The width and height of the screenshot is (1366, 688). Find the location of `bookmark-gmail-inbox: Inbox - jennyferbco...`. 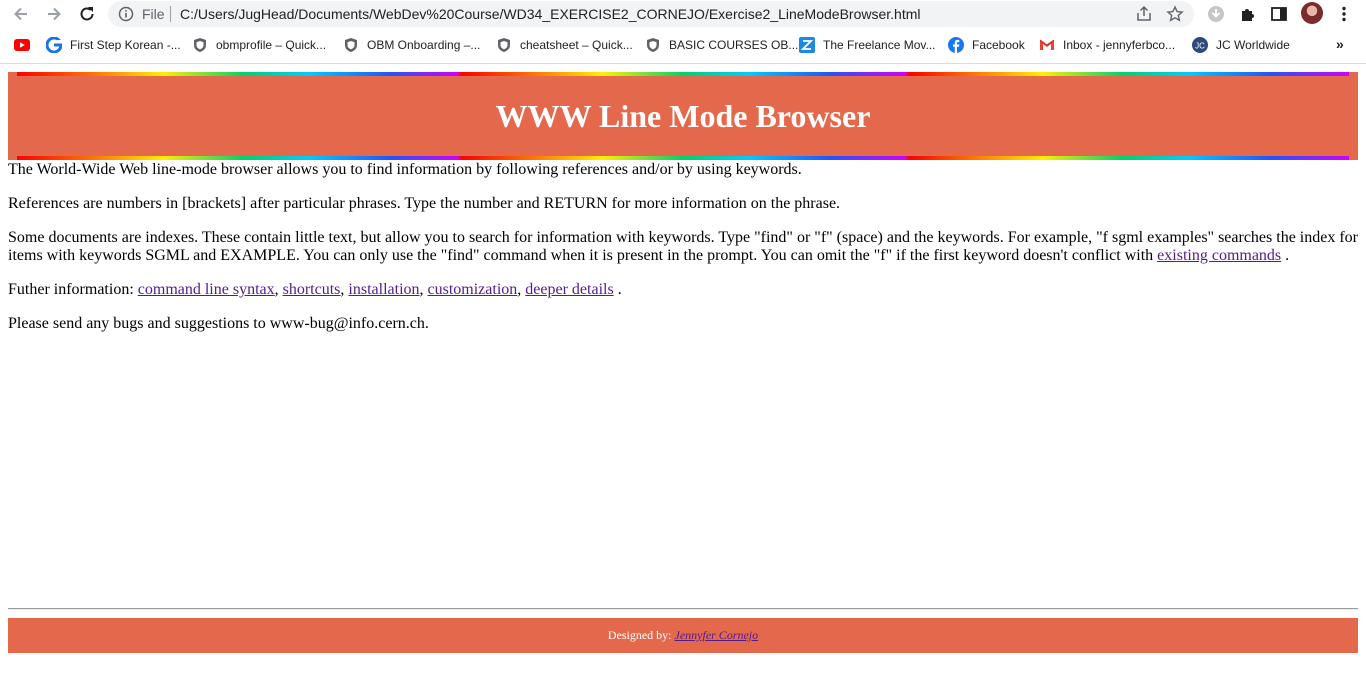

bookmark-gmail-inbox: Inbox - jennyferbco... is located at coordinates (1107, 45).